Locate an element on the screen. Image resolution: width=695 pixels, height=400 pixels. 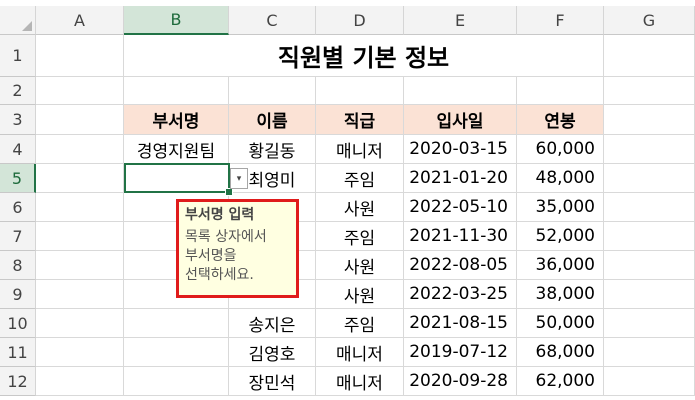
cell-e6: 2022-05-10 is located at coordinates (460, 207).